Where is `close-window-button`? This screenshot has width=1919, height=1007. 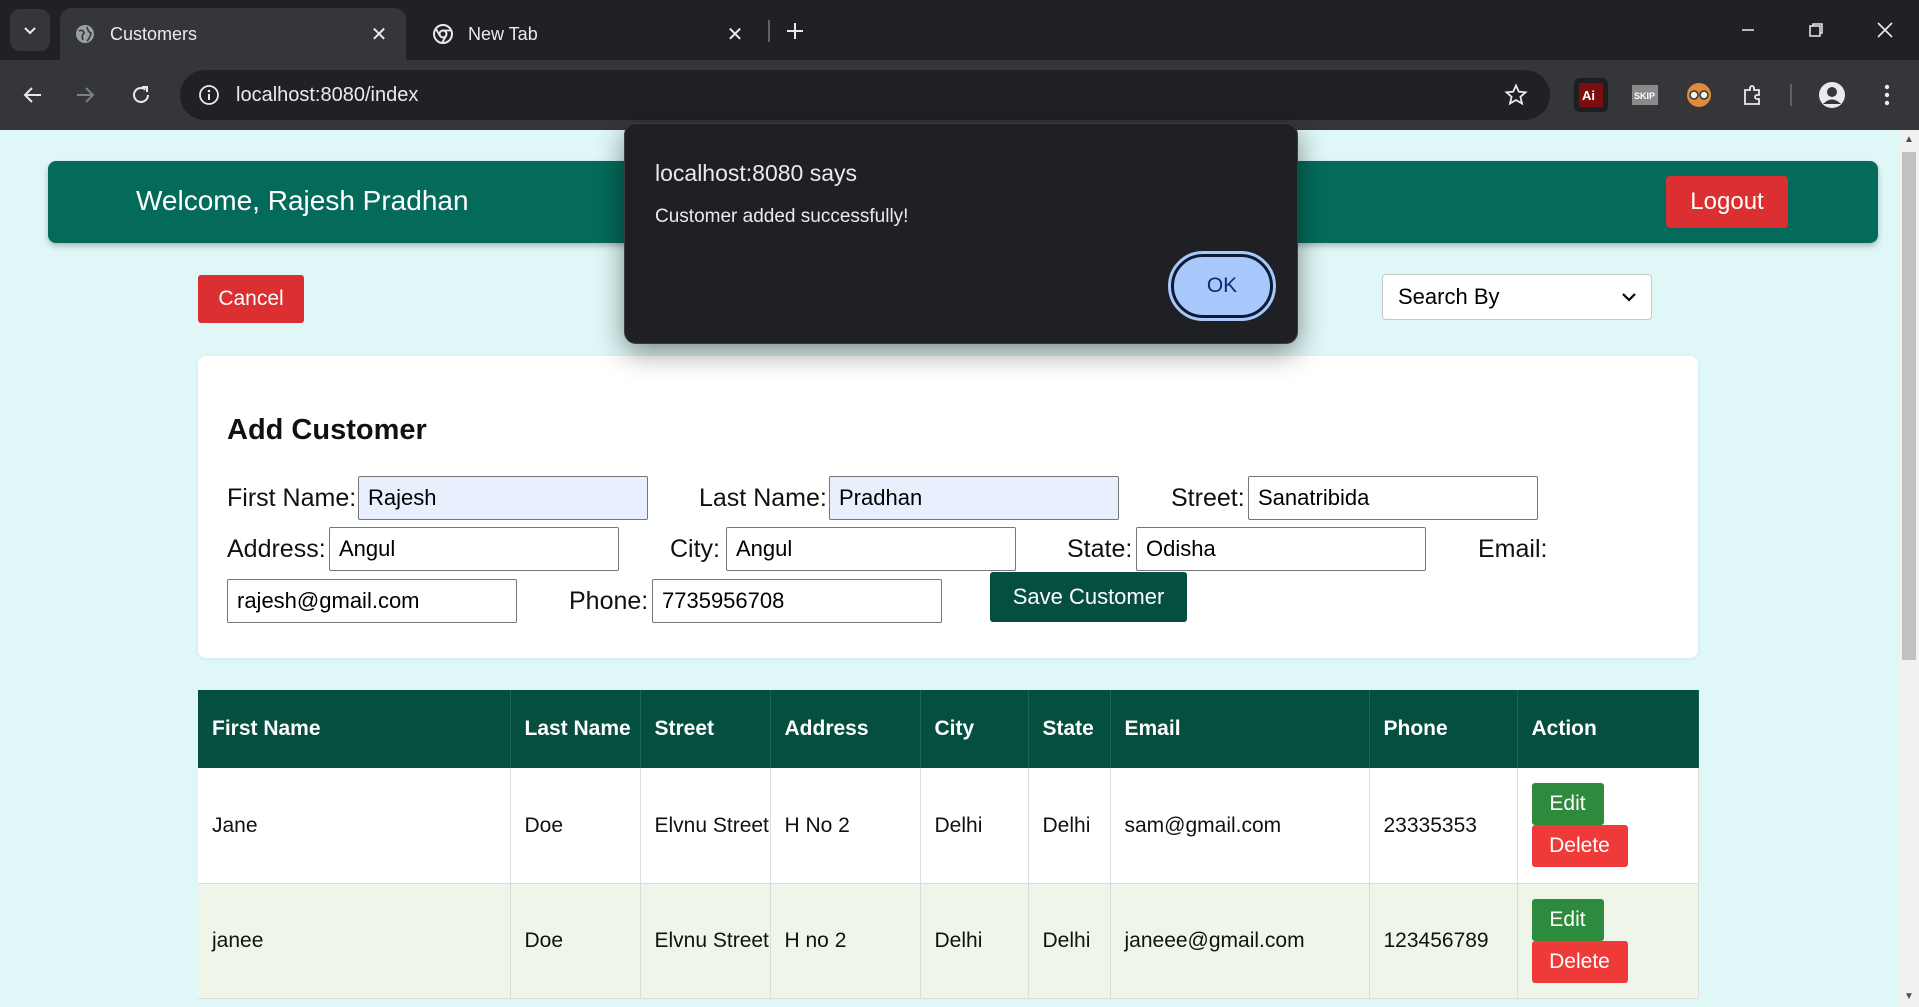 close-window-button is located at coordinates (1885, 30).